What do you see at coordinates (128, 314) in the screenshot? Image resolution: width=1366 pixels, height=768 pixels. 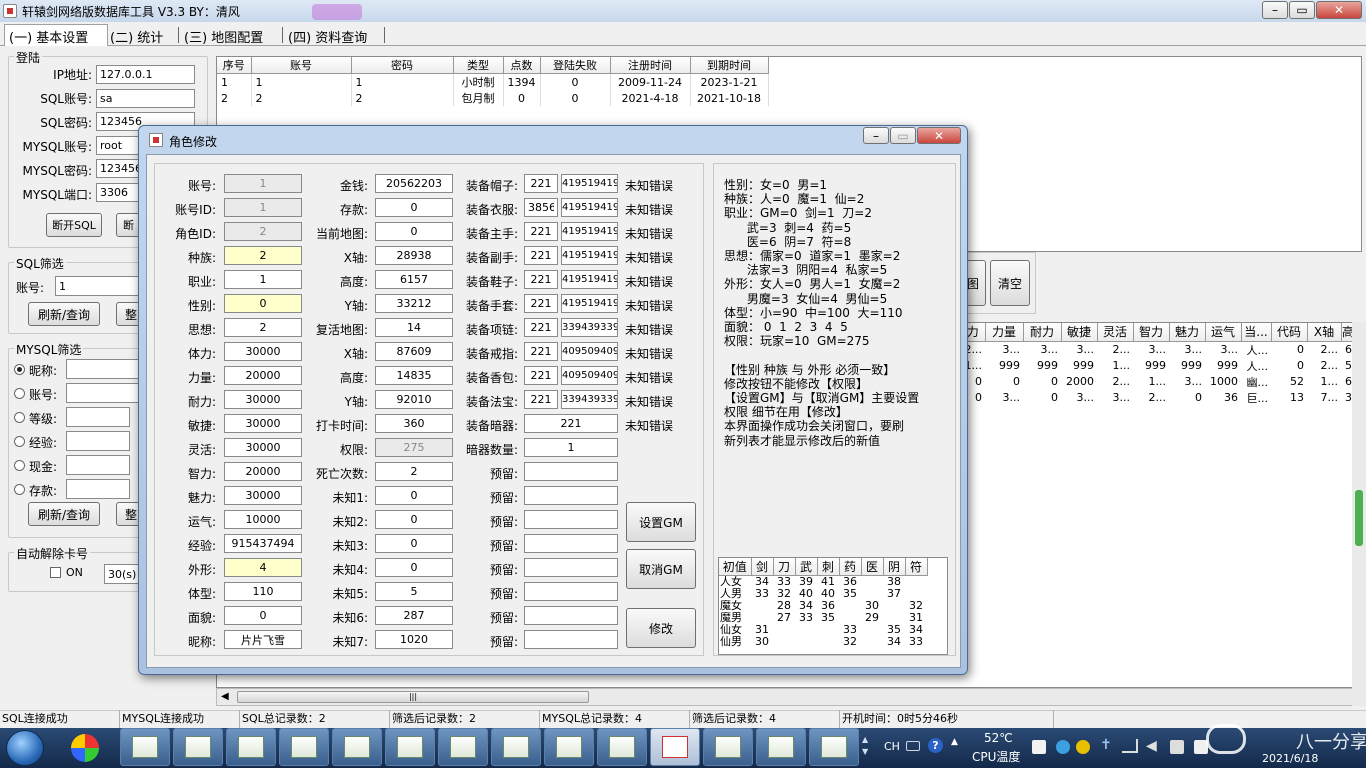 I see `sql-sort-button: 整` at bounding box center [128, 314].